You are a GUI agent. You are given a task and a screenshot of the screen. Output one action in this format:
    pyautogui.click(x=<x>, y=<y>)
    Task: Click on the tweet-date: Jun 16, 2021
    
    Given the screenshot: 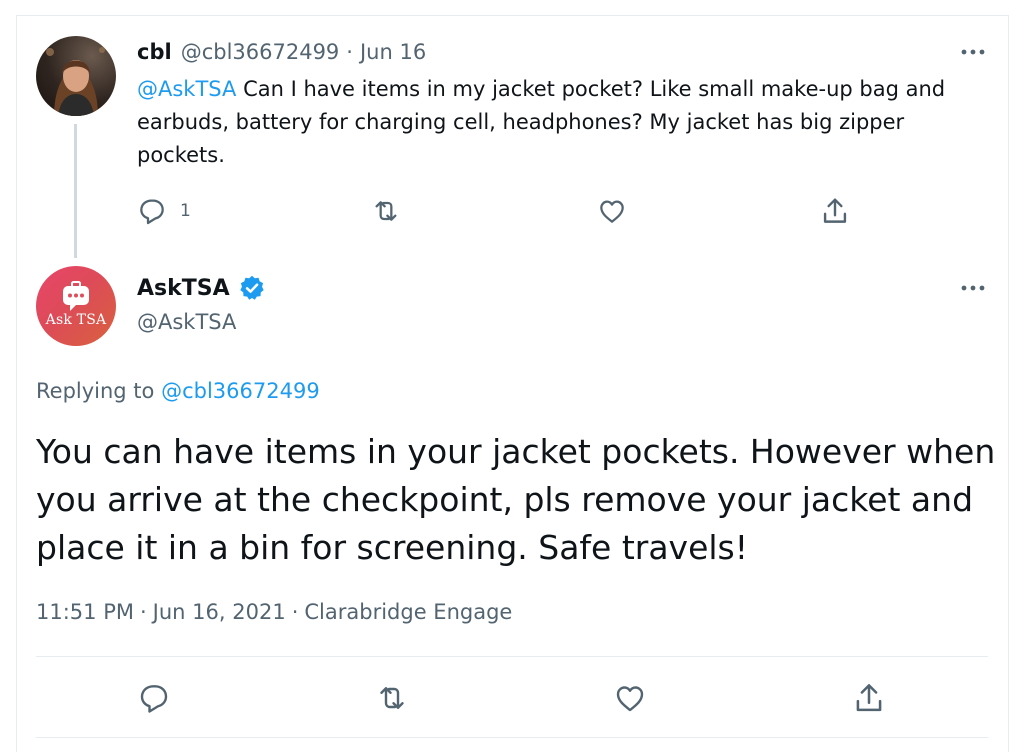 What is the action you would take?
    pyautogui.click(x=219, y=612)
    